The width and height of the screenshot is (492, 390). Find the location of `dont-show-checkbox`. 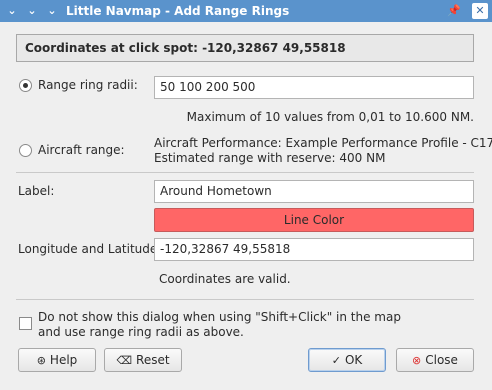

dont-show-checkbox is located at coordinates (25, 323).